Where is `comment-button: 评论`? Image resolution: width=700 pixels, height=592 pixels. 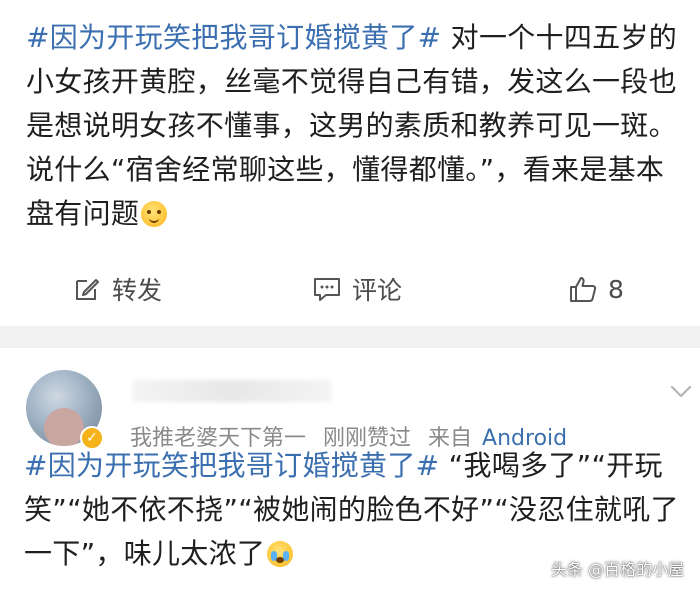
comment-button: 评论 is located at coordinates (357, 289).